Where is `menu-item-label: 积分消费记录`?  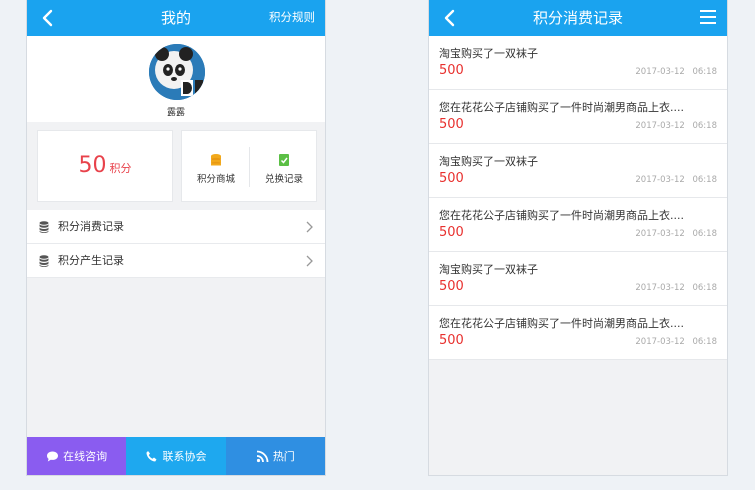
menu-item-label: 积分消费记录 is located at coordinates (91, 226).